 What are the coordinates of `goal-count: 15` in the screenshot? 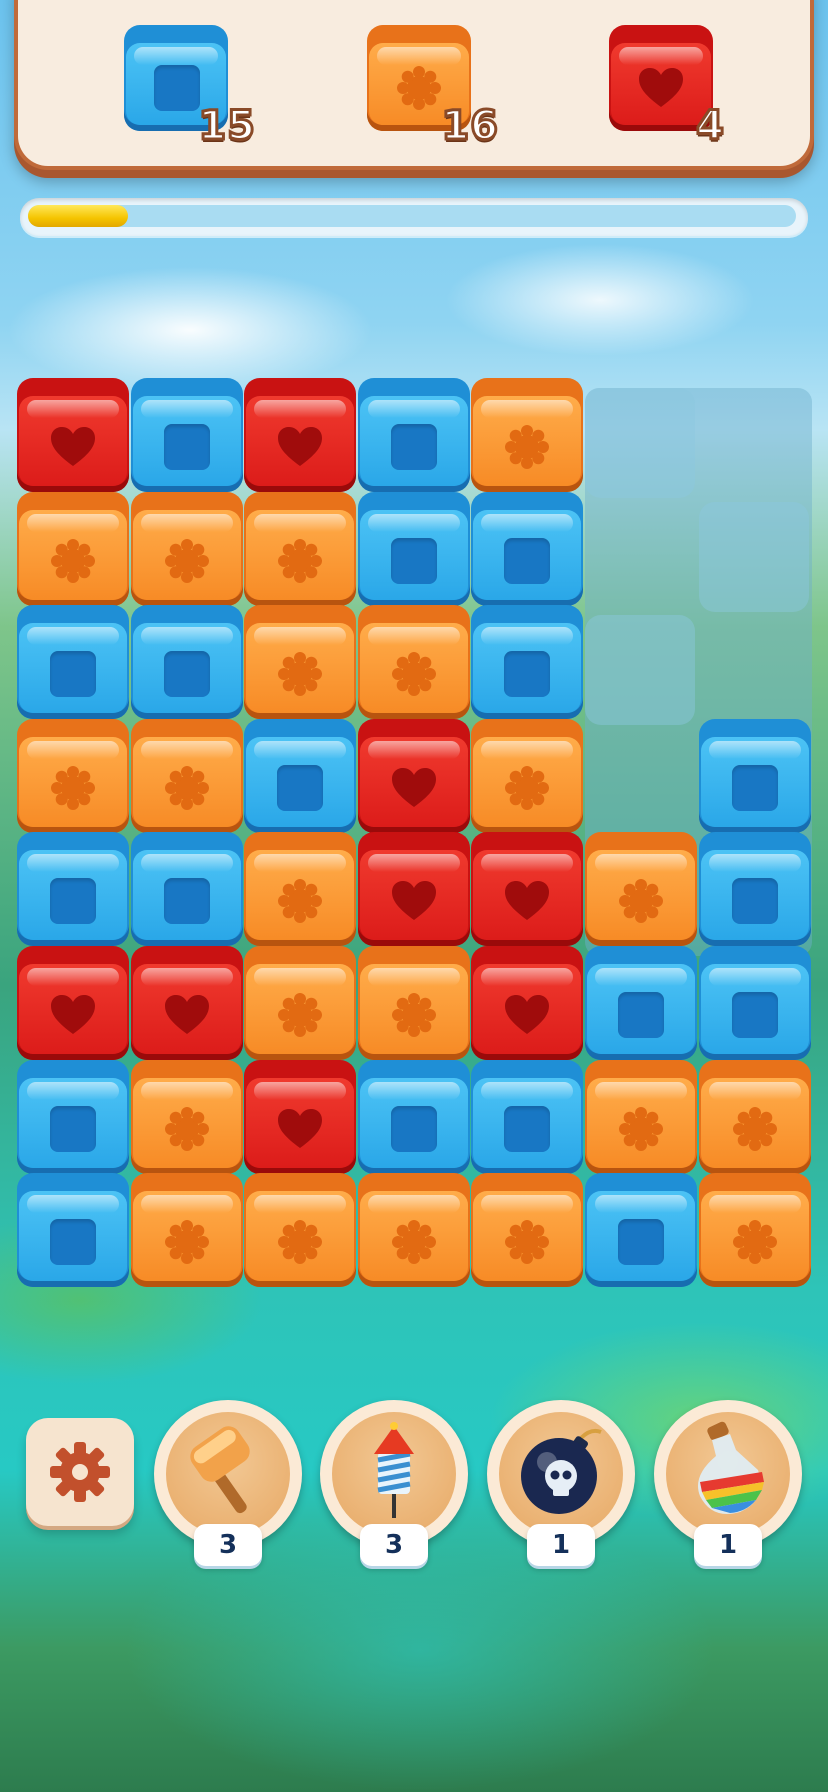 It's located at (227, 126).